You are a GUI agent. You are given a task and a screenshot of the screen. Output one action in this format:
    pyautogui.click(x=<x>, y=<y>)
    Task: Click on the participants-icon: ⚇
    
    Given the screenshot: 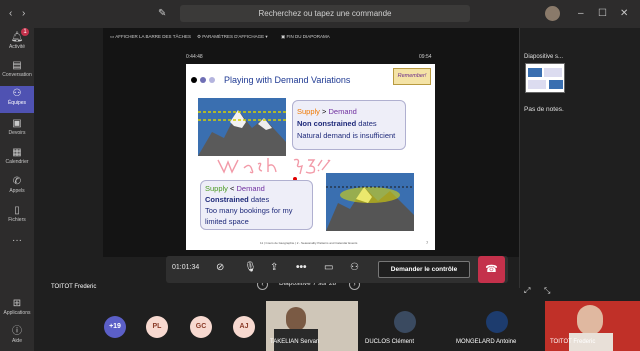 What is the action you would take?
    pyautogui.click(x=354, y=267)
    